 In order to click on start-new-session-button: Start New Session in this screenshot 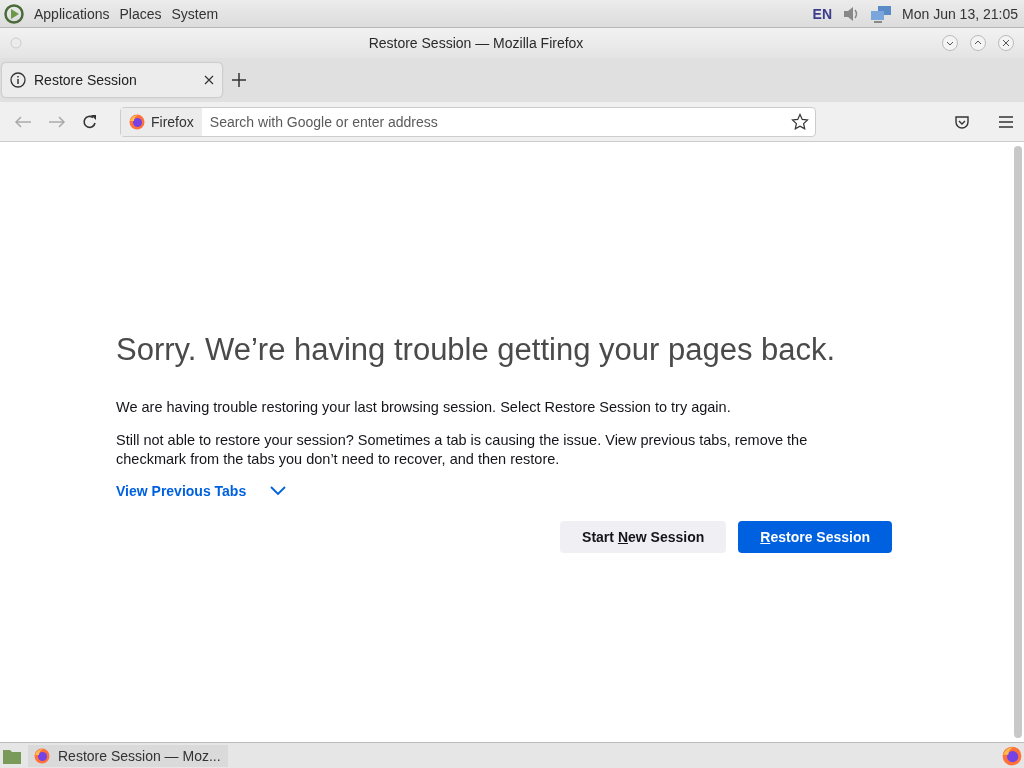, I will do `click(643, 537)`.